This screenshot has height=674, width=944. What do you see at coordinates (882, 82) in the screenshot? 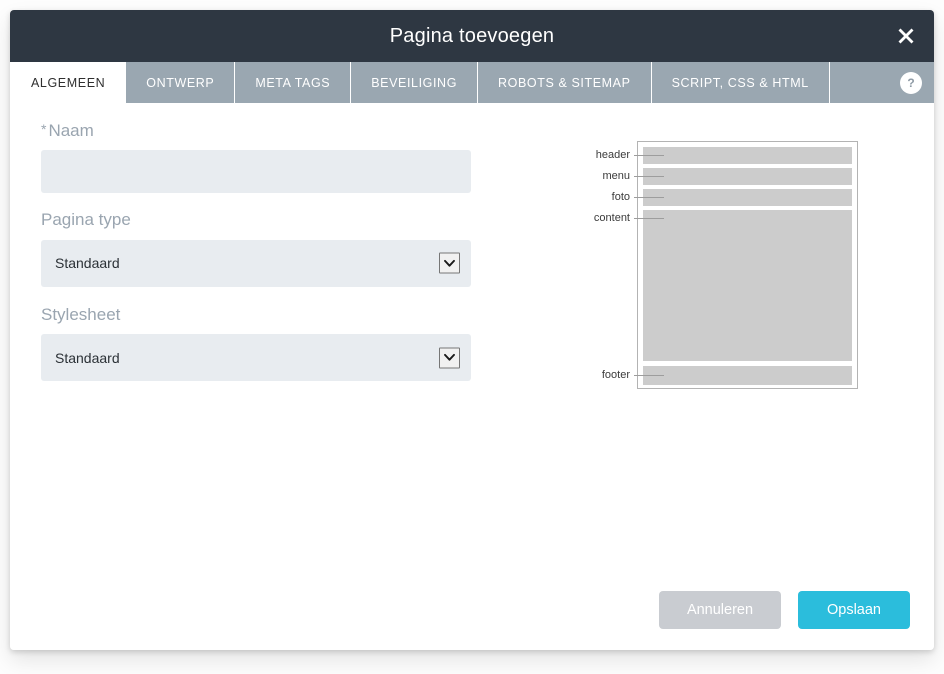
I see `tabbar-filler: ?` at bounding box center [882, 82].